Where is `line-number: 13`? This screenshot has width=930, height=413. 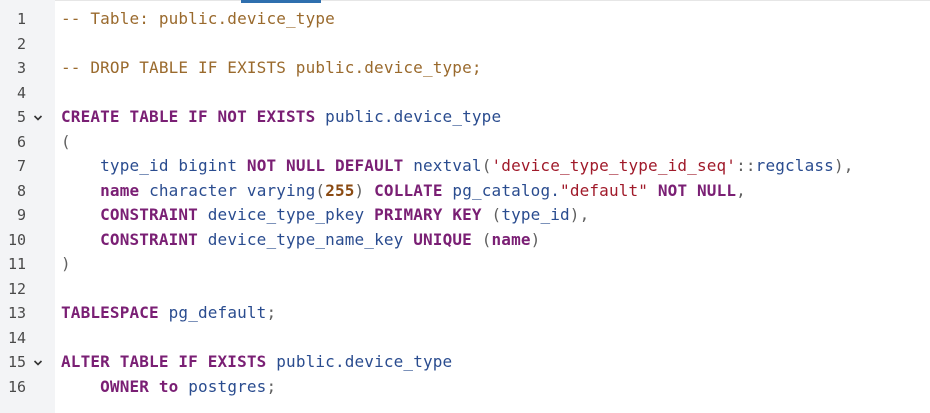 line-number: 13 is located at coordinates (16, 313).